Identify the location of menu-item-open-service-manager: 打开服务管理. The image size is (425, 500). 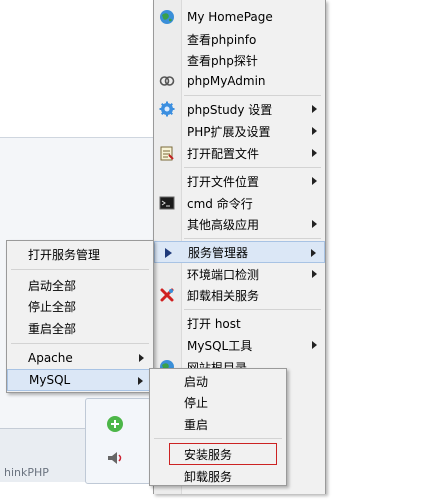
(80, 254).